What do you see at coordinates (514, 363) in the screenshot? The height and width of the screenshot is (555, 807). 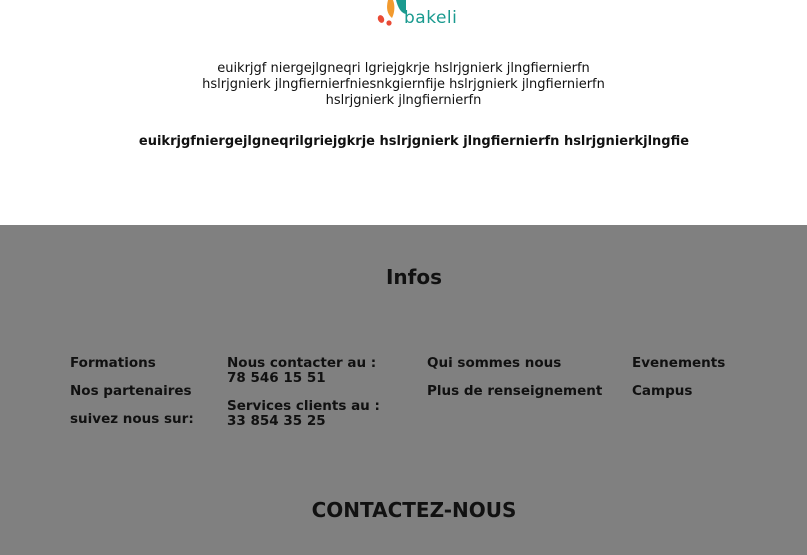 I see `link-qui-sommes-nous: Qui sommes nous` at bounding box center [514, 363].